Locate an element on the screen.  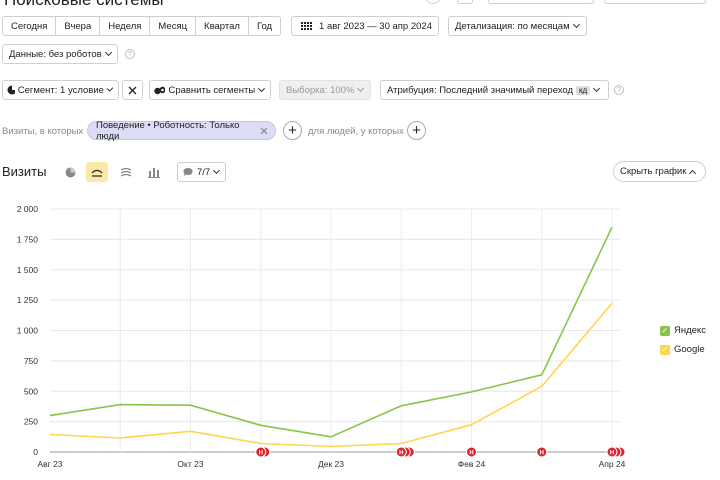
period-quarter: Квартал is located at coordinates (222, 26).